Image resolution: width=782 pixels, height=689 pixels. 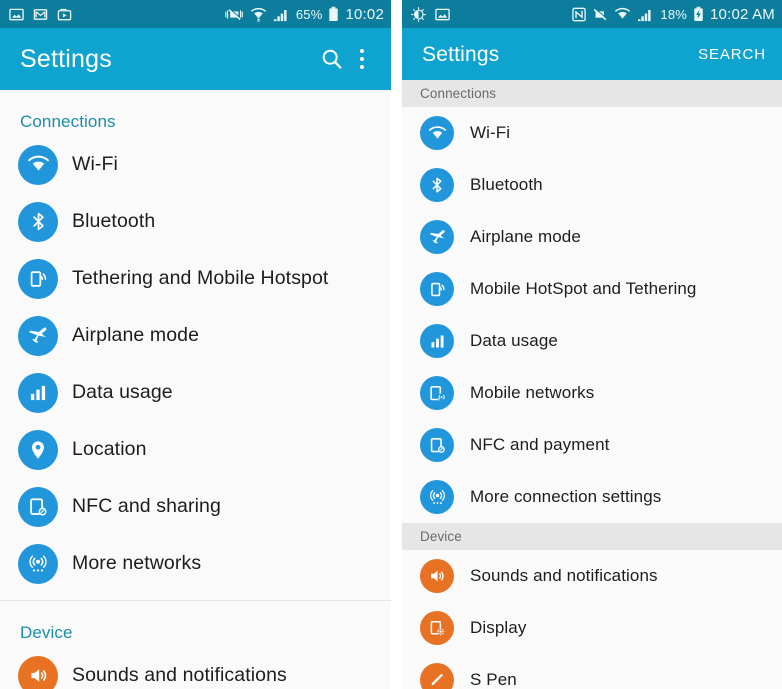 I want to click on list-item-label: Mobile HotSpot and Tethering, so click(x=583, y=288).